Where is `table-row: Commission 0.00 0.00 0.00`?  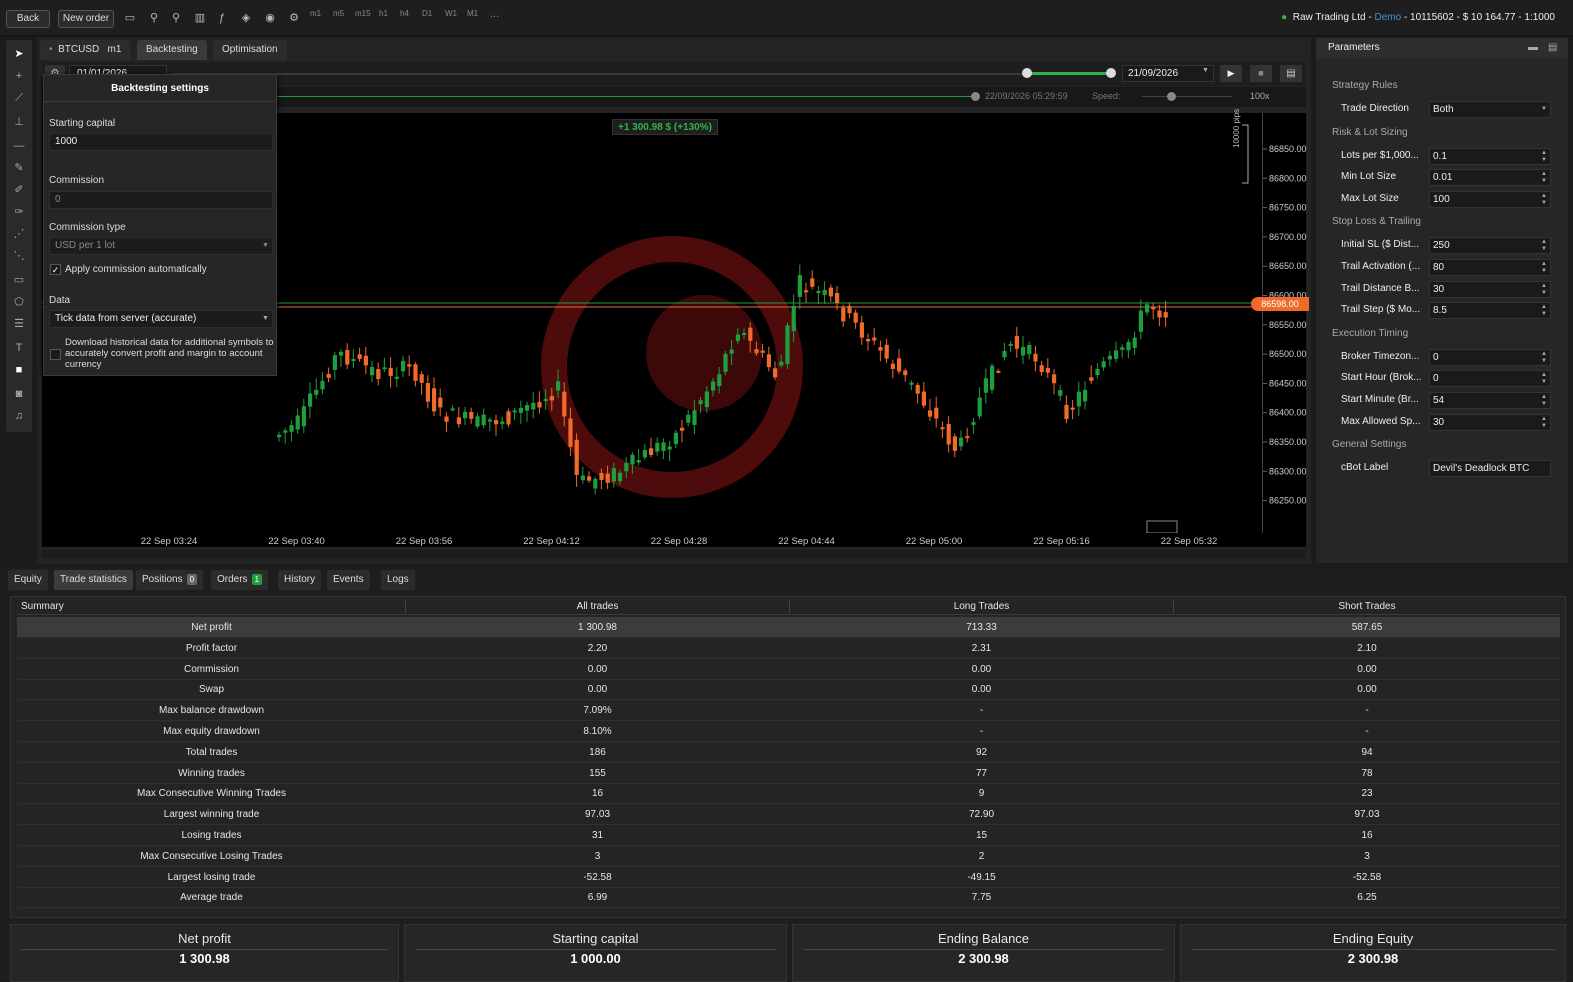 table-row: Commission 0.00 0.00 0.00 is located at coordinates (788, 669).